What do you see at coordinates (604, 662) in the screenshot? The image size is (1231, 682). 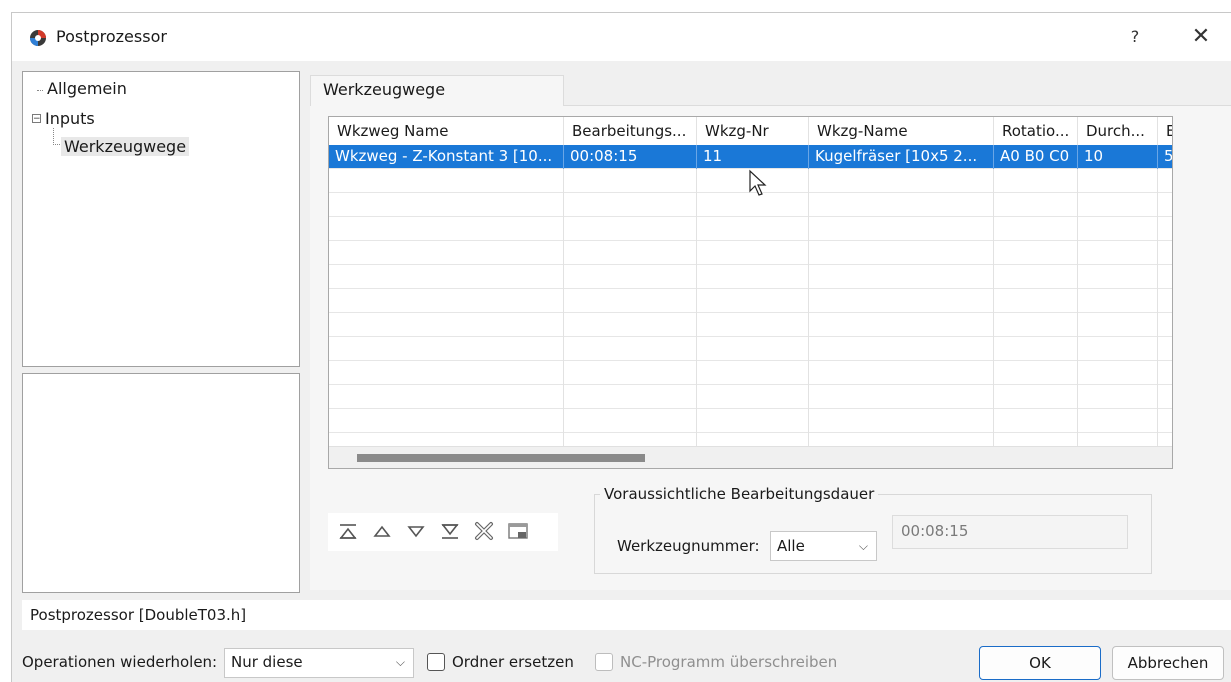 I see `overwrite-nc-checkbox` at bounding box center [604, 662].